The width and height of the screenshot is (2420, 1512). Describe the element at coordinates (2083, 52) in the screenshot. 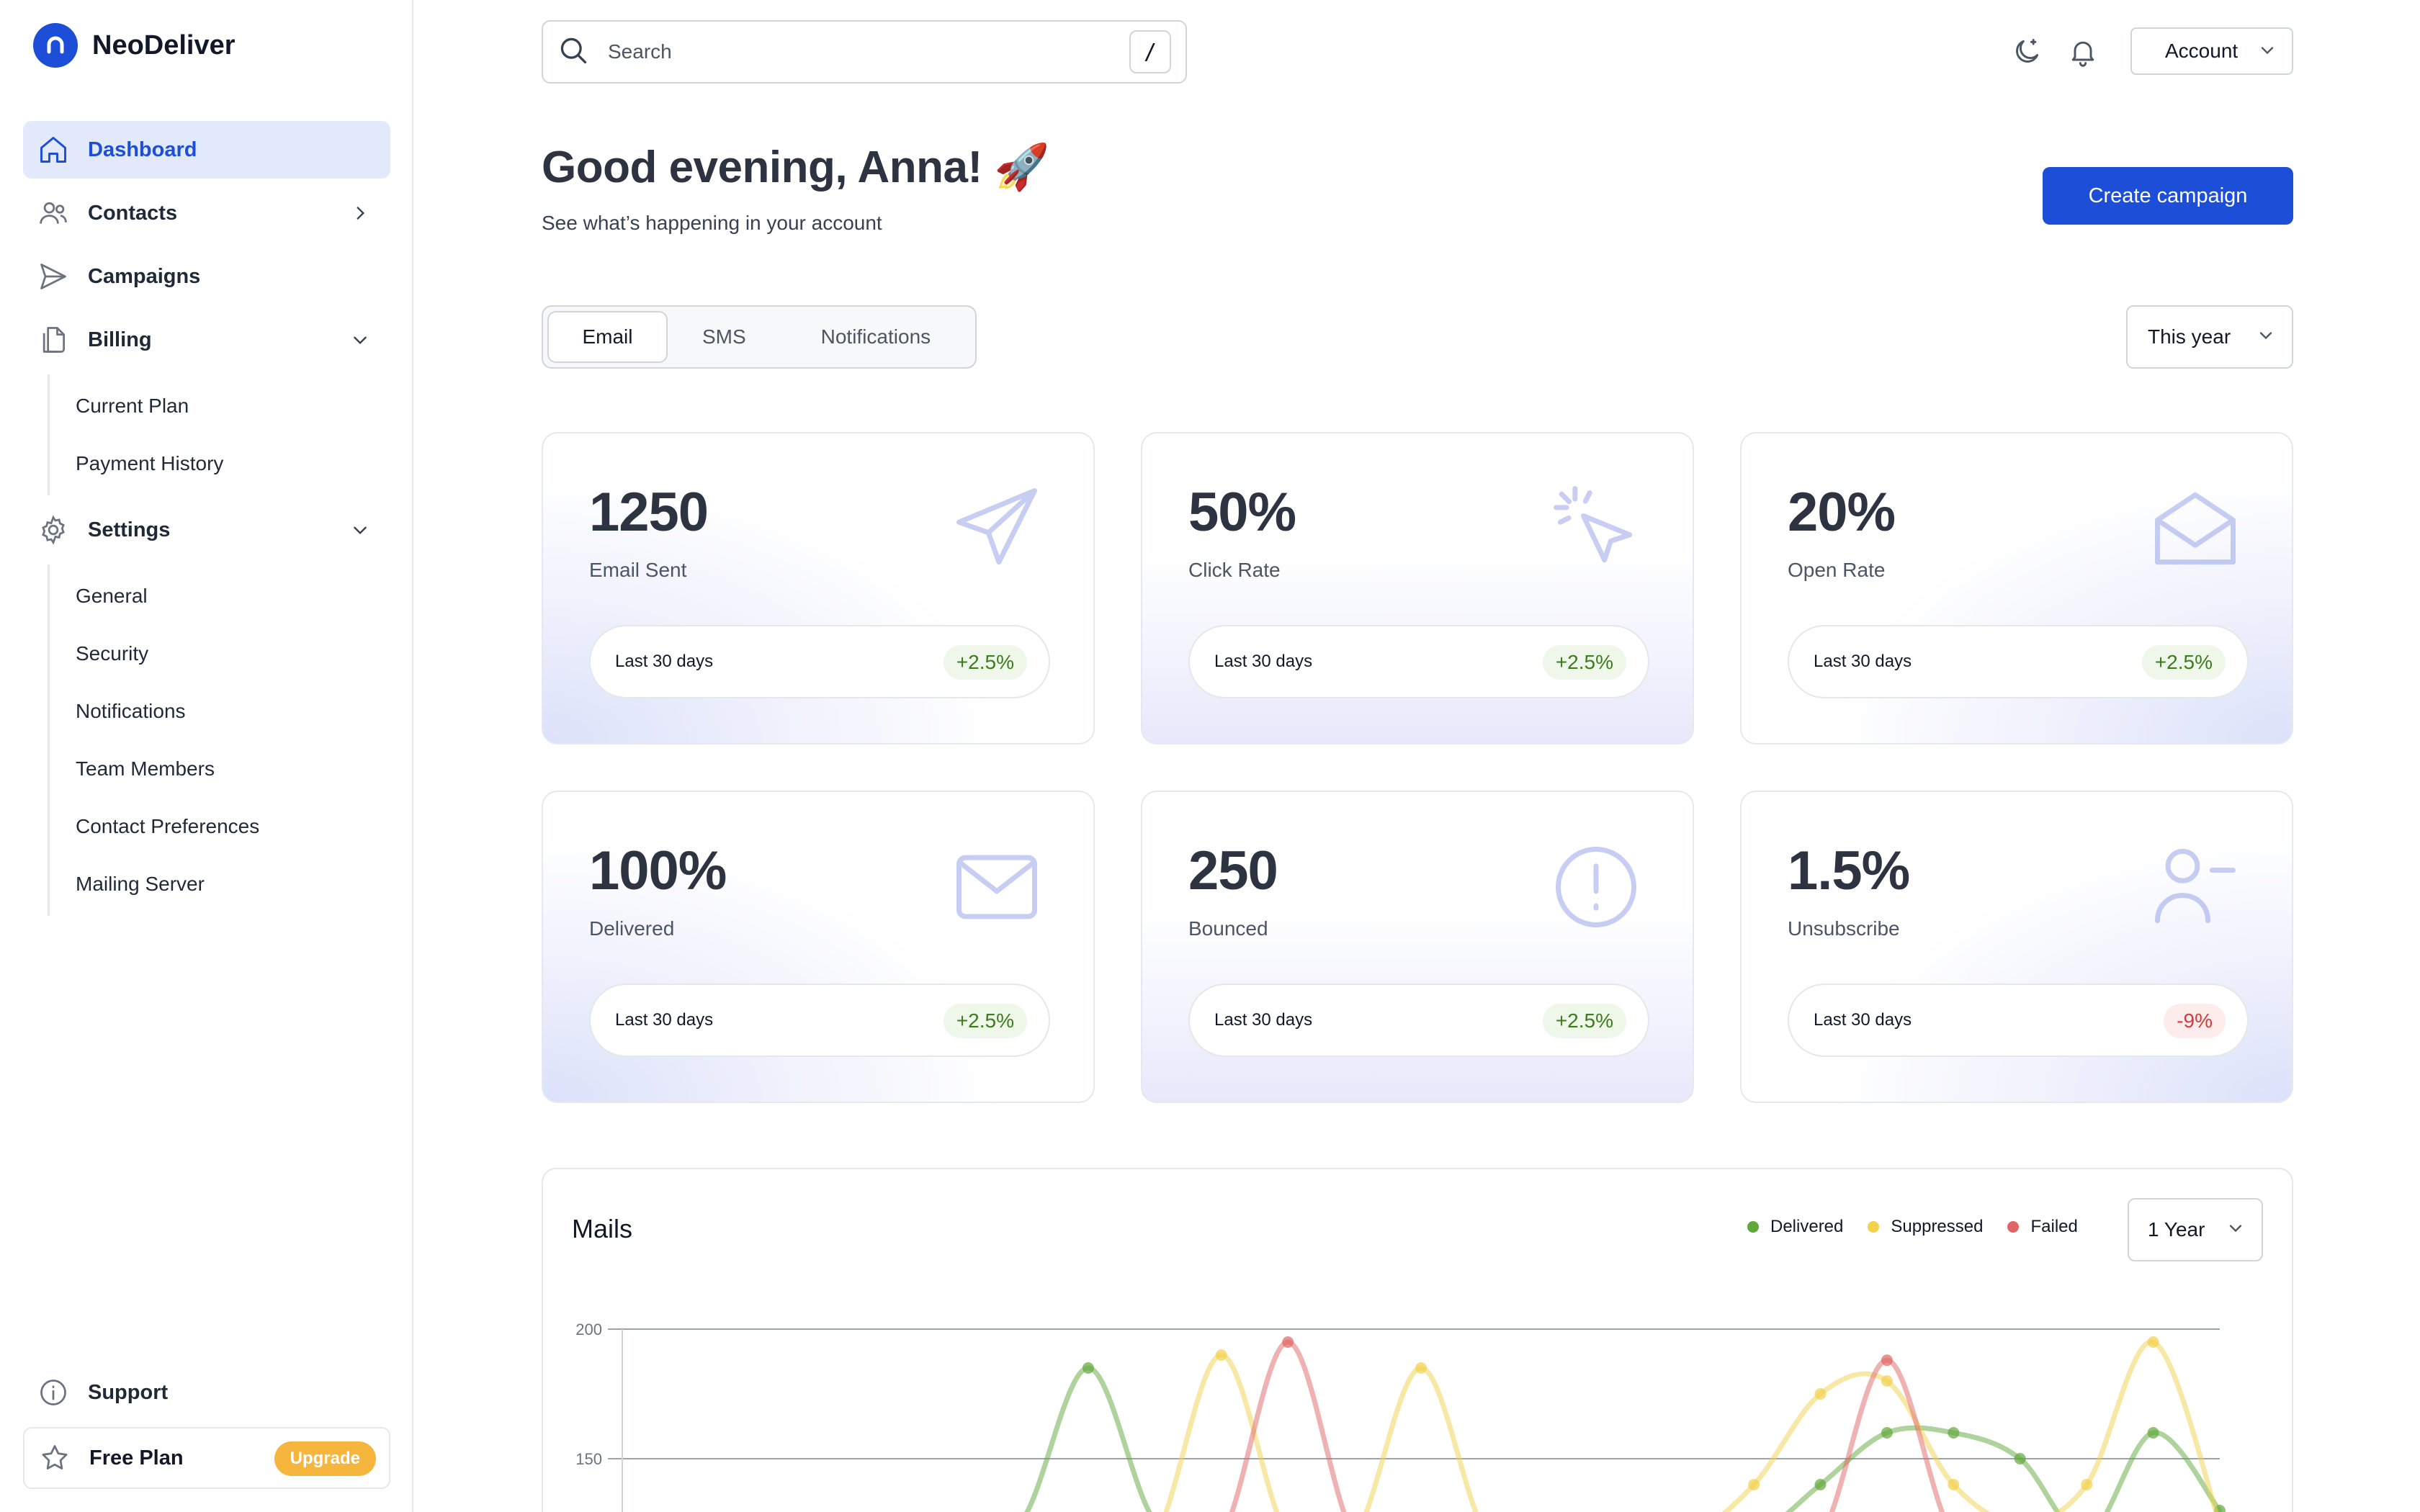

I see `bell-icon` at that location.